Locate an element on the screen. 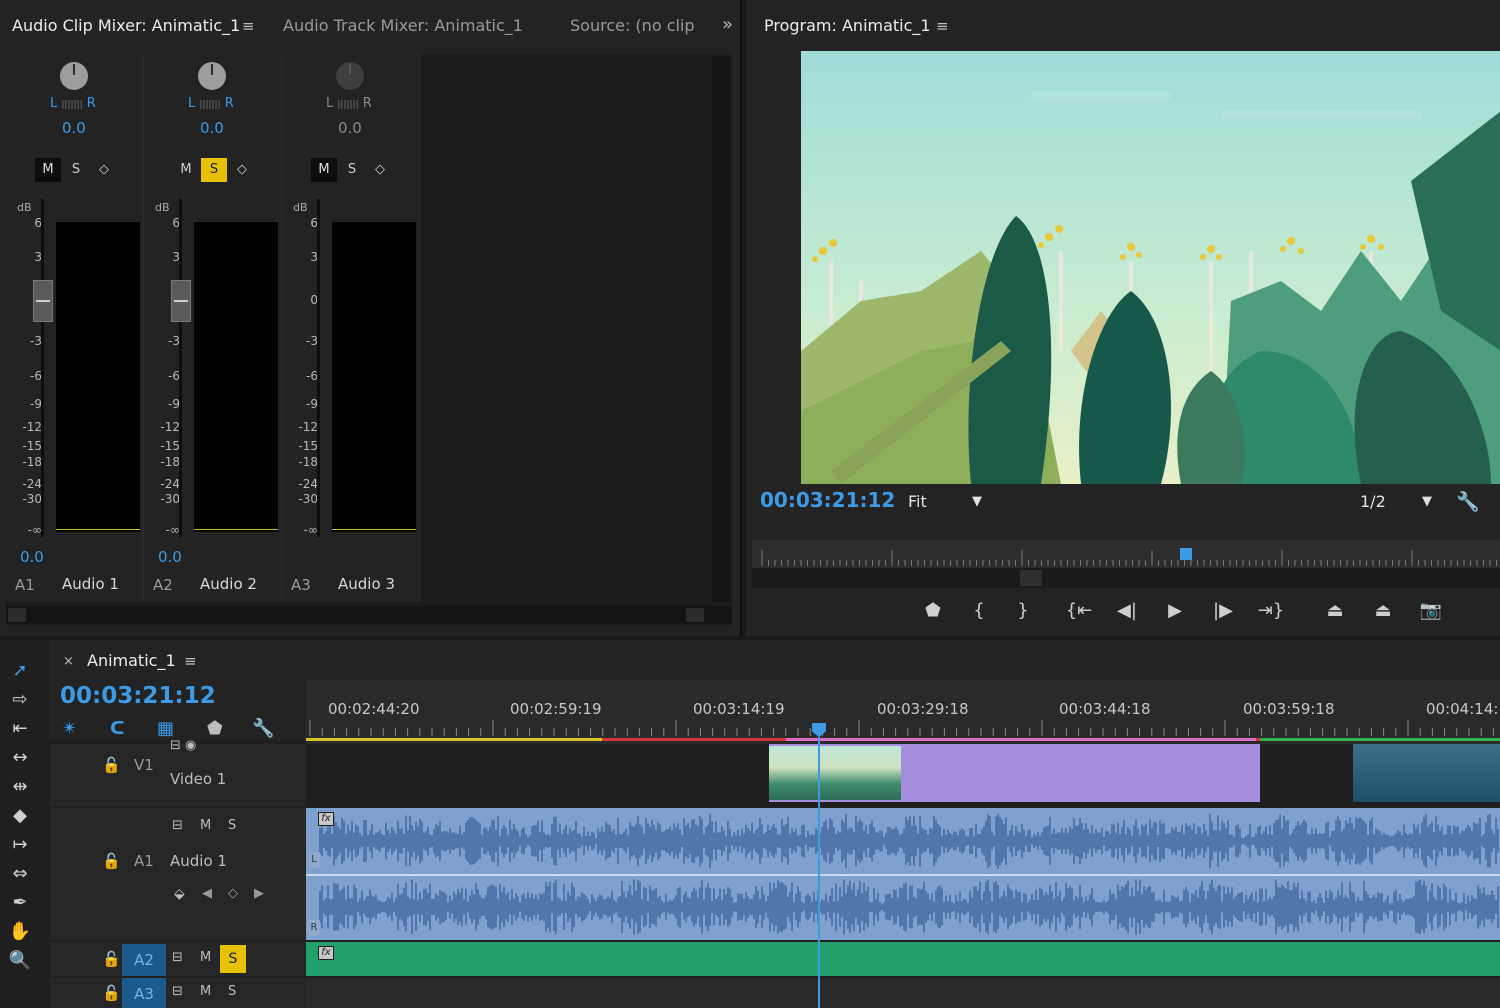 The height and width of the screenshot is (1008, 1500). timeline-settings-wrench-icon: 🔧 is located at coordinates (263, 728).